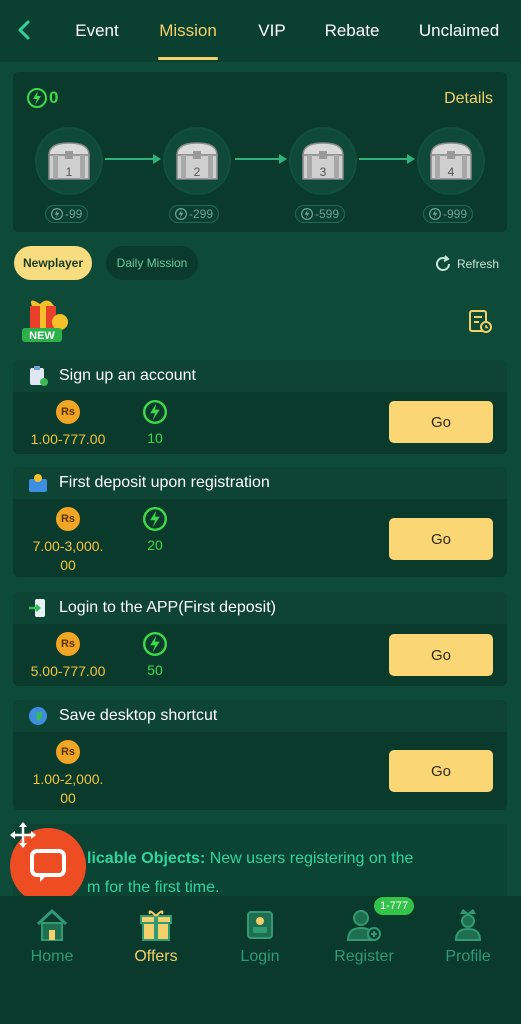 The image size is (521, 1024). I want to click on reward-amount: 1.00-2,000. 00, so click(68, 788).